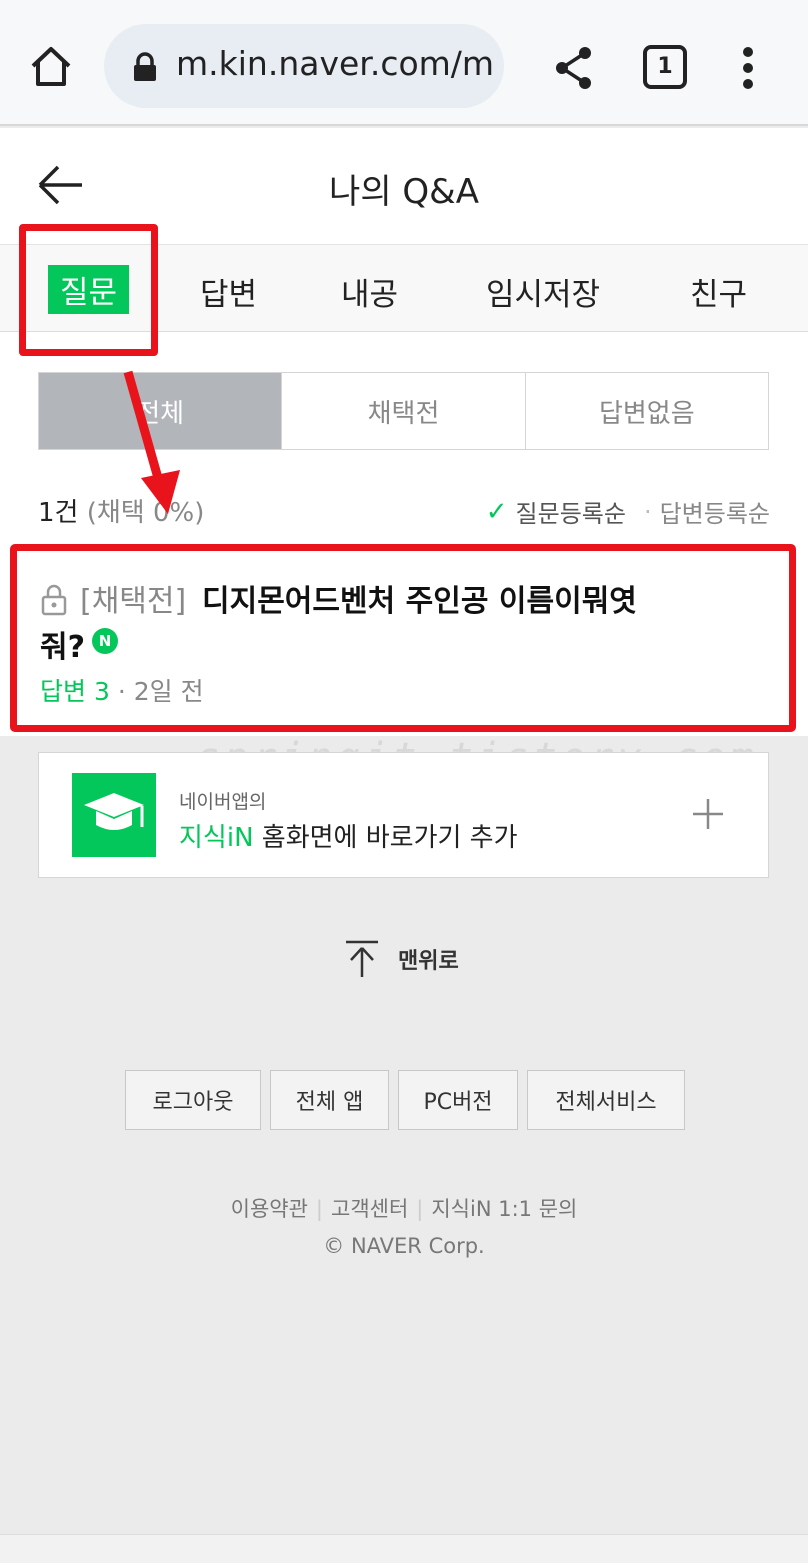 The width and height of the screenshot is (808, 1563). I want to click on footer-buttons: 로그아웃 전체 앱 PC버전 전체서비스, so click(405, 1100).